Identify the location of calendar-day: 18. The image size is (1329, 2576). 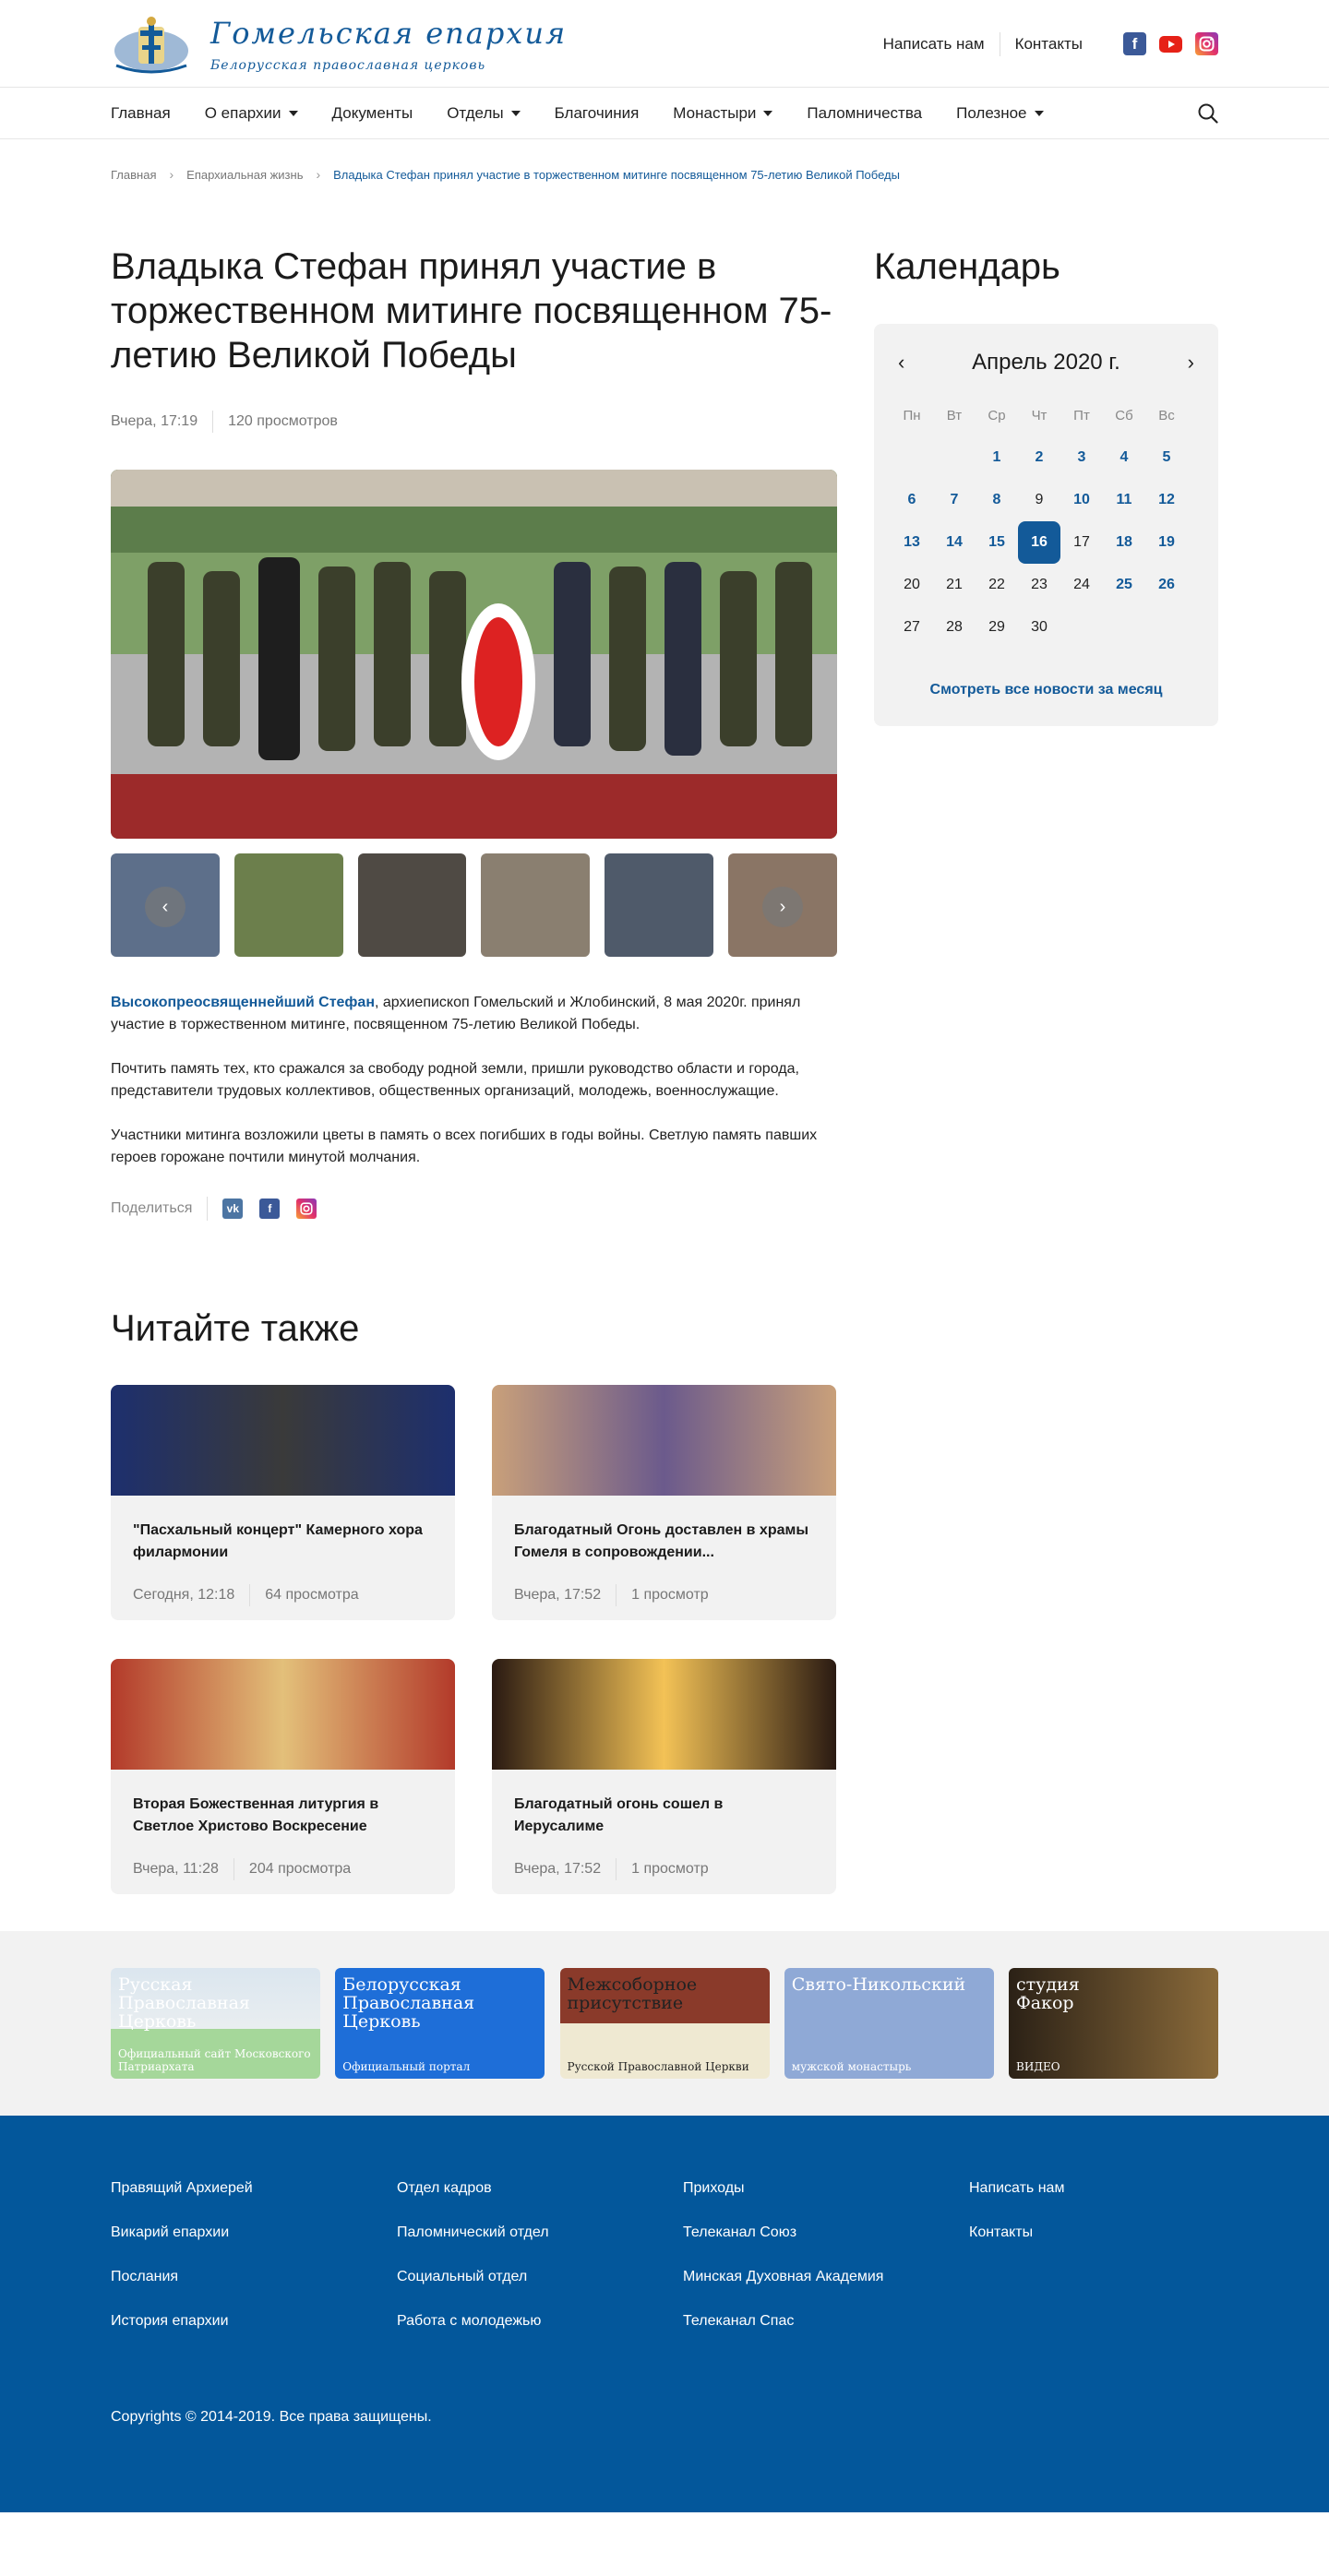
(1124, 542).